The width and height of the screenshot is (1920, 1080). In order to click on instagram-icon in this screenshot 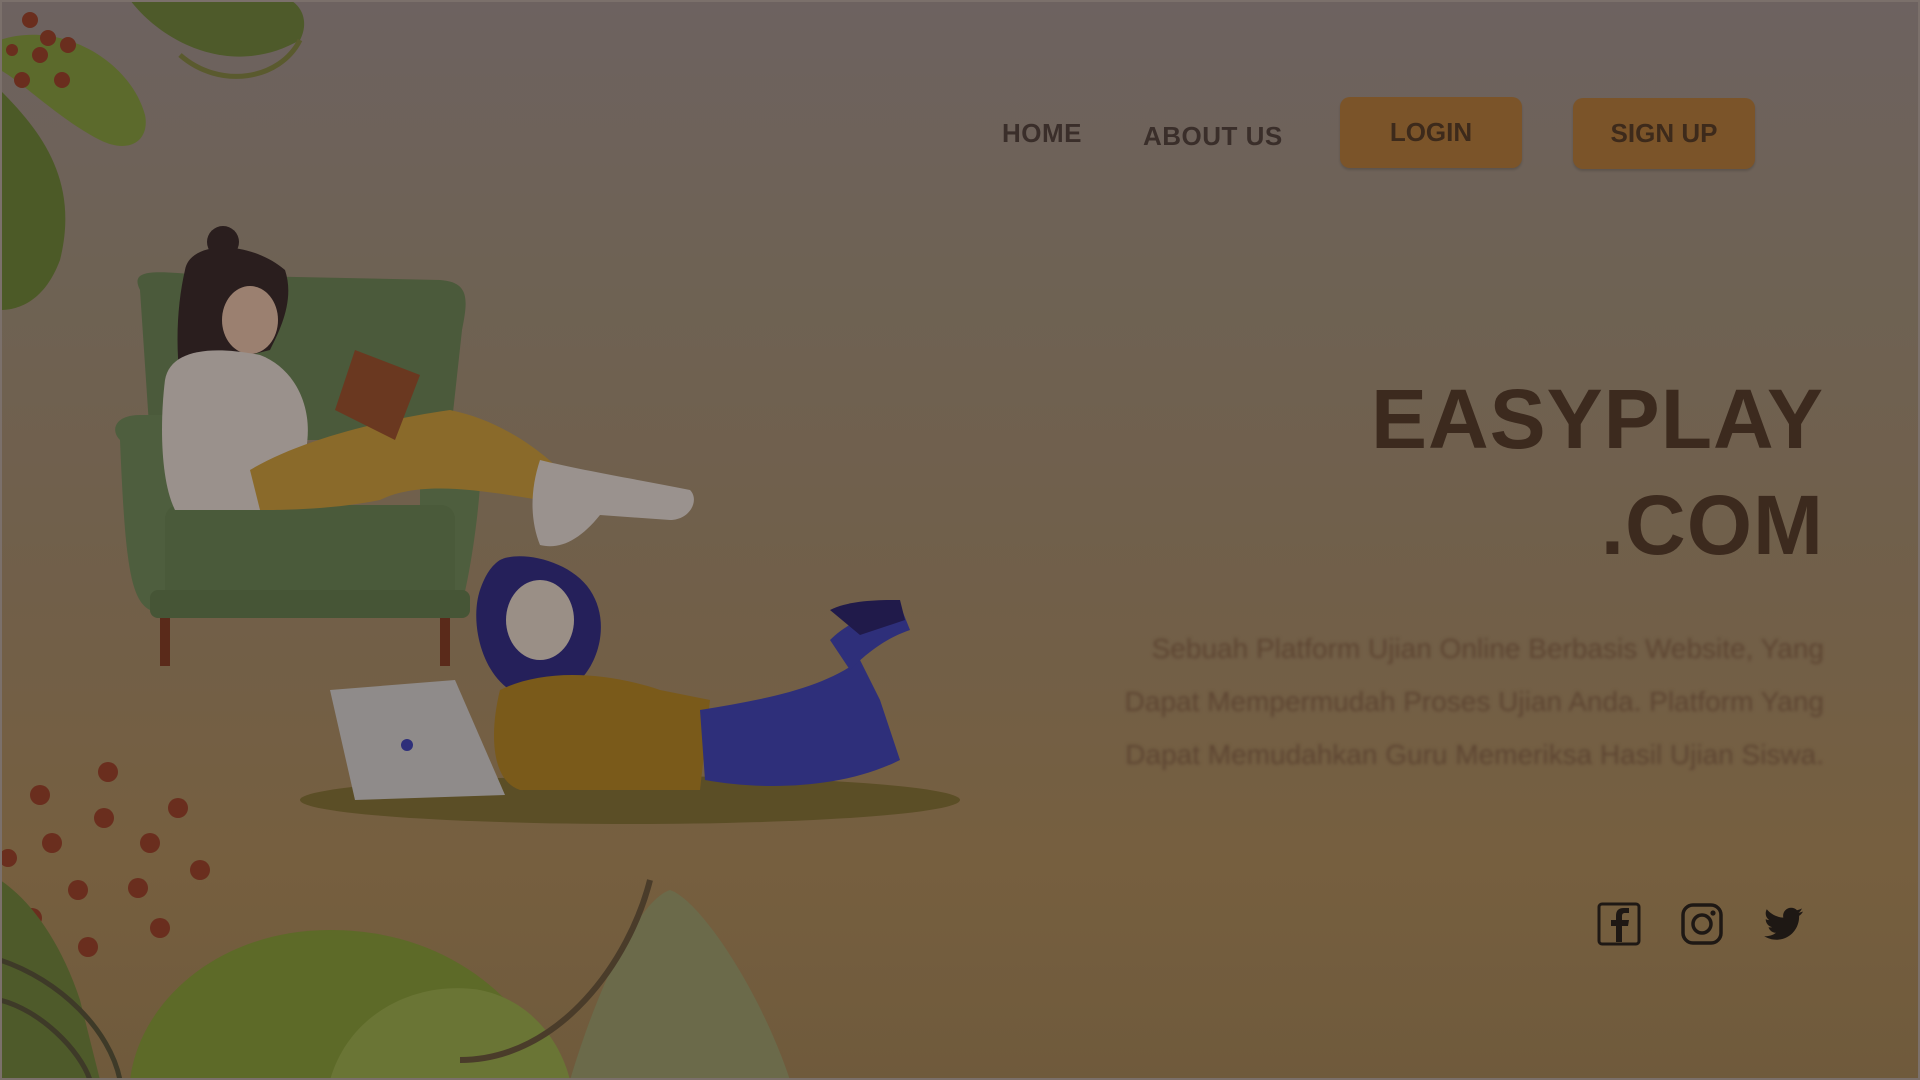, I will do `click(1702, 924)`.